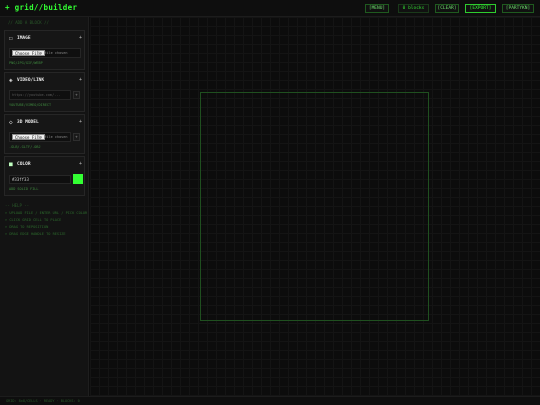  What do you see at coordinates (270, 400) in the screenshot?
I see `status-bar: GRID: 8x8/CELLS · READY · BLOCKS: 0` at bounding box center [270, 400].